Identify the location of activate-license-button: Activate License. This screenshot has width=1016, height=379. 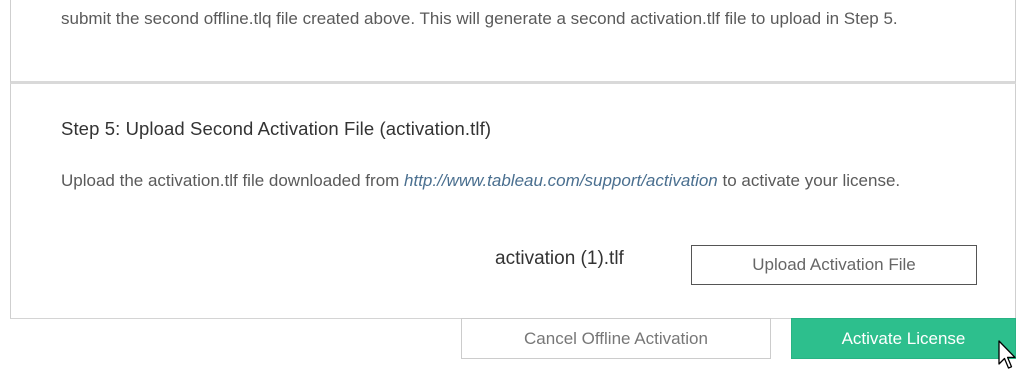
(903, 338).